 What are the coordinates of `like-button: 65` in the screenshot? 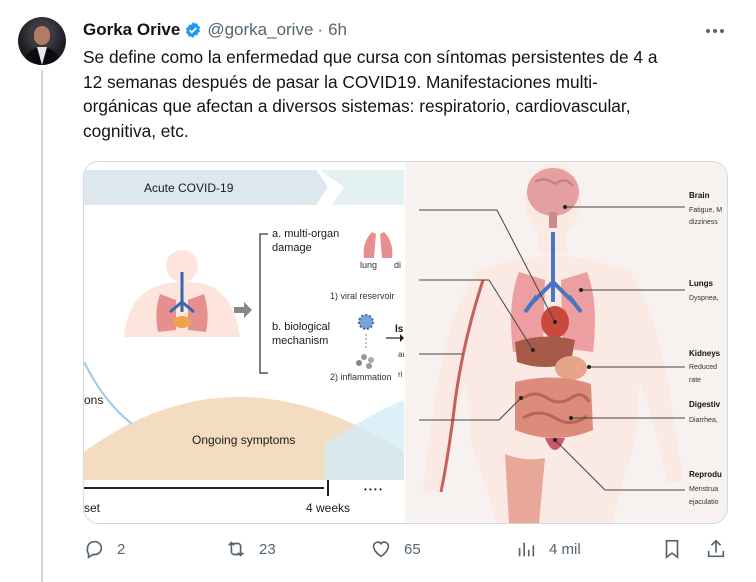 It's located at (395, 549).